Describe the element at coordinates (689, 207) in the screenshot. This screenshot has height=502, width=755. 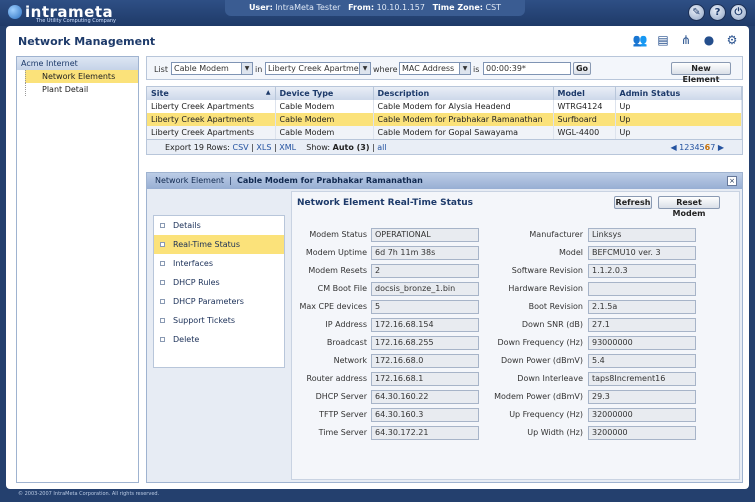
I see `reset-modem-button: Reset Modem` at that location.